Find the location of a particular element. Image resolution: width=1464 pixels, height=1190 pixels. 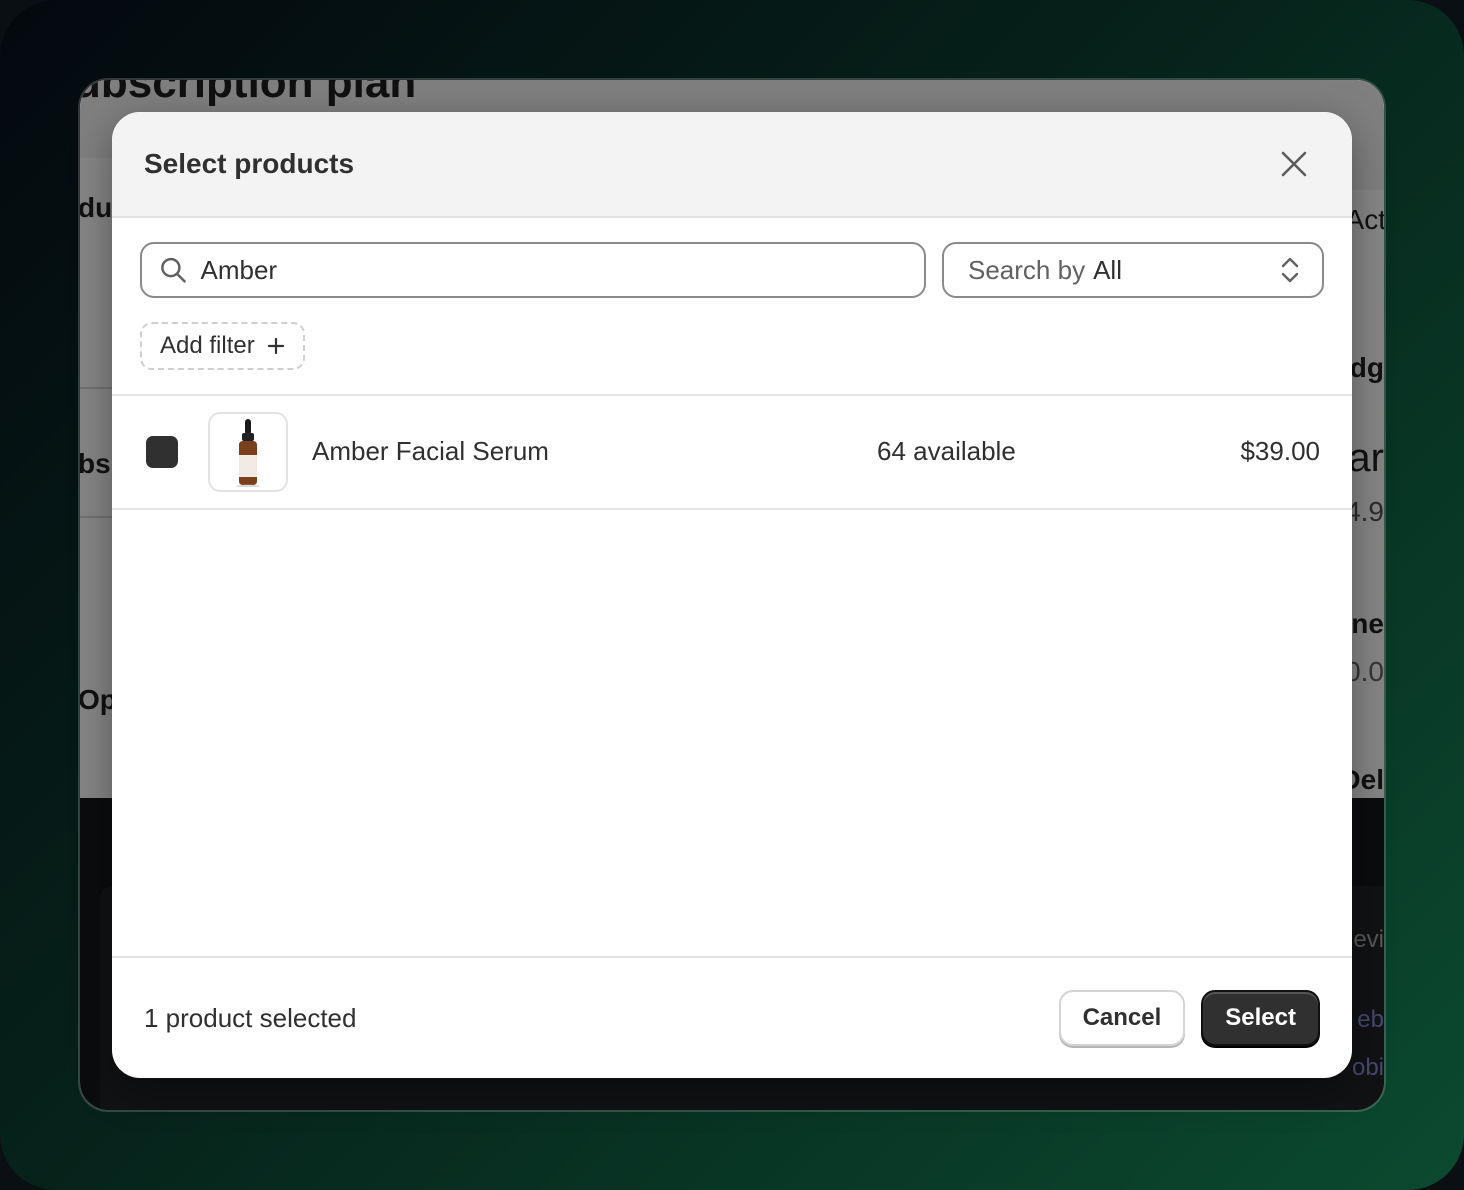

add-filter-button: Add filter is located at coordinates (222, 346).